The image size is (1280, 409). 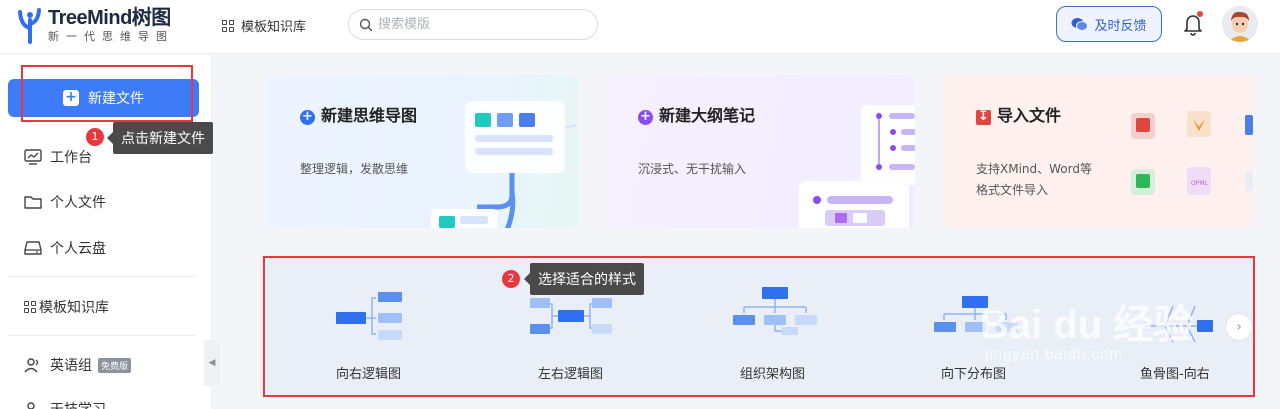 I want to click on search-input, so click(x=478, y=24).